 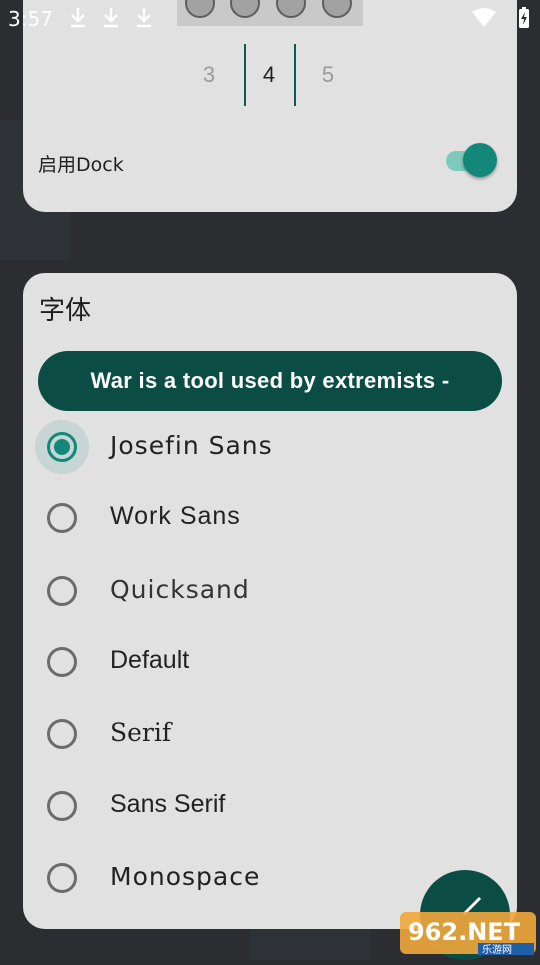 I want to click on picker-value-prev: 3, so click(x=209, y=75).